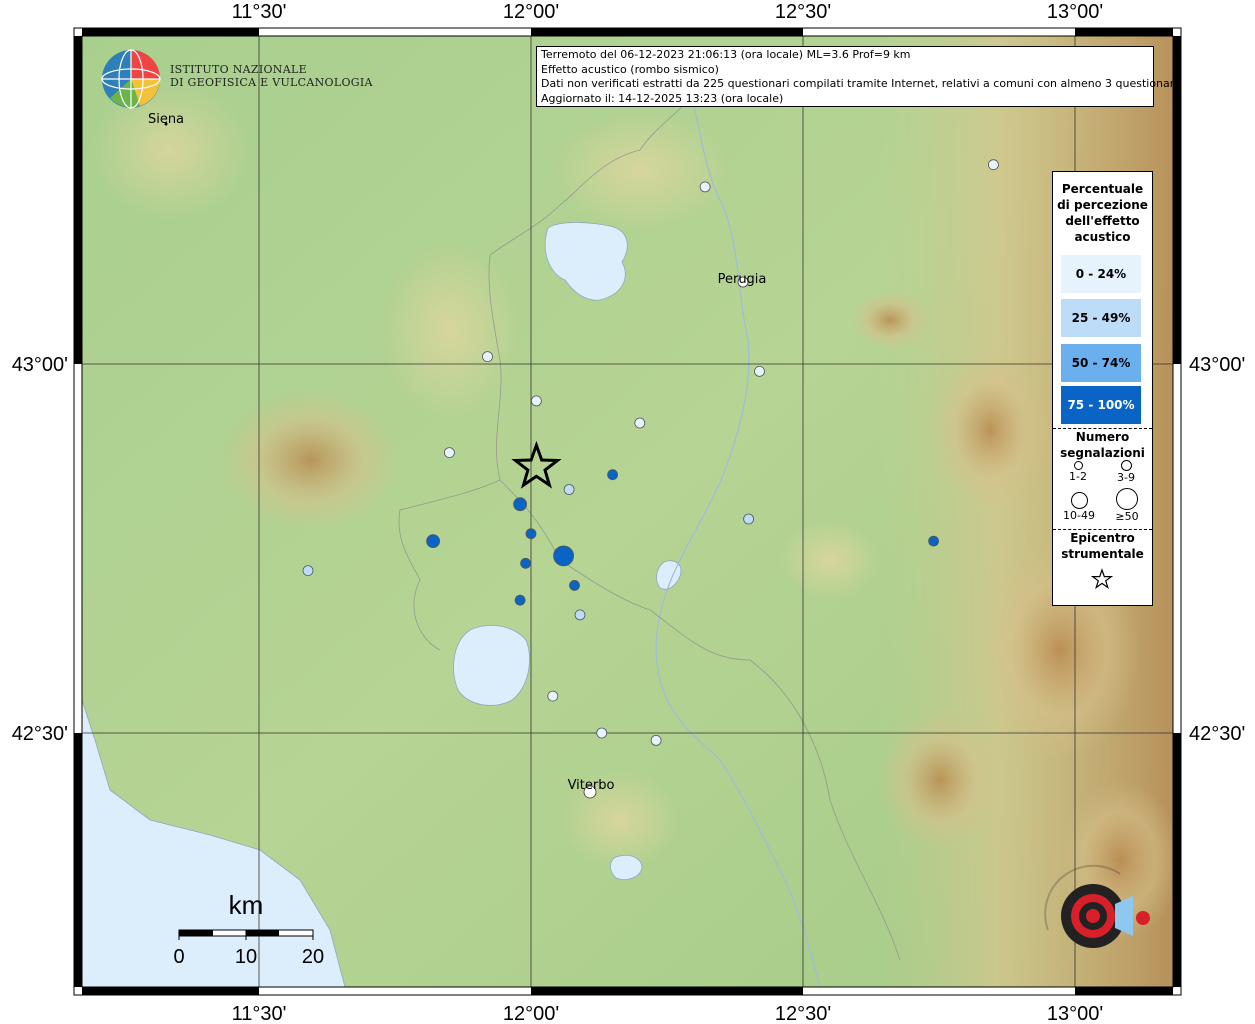 The image size is (1255, 1024). What do you see at coordinates (1102, 554) in the screenshot?
I see `legend-epicenter-line: strumentale` at bounding box center [1102, 554].